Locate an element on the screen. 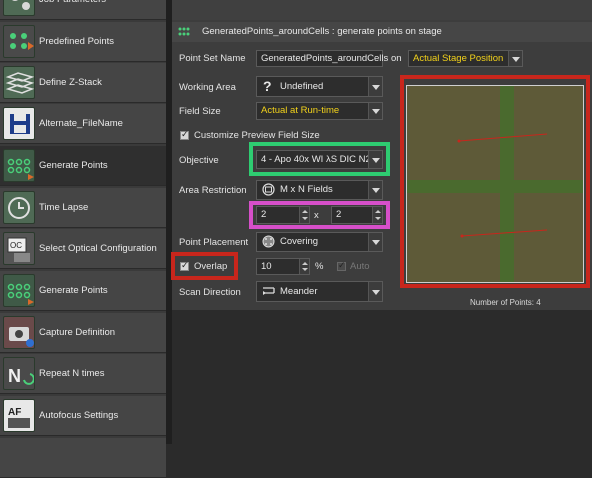 The image size is (592, 478). sidebar-item-label: Generate Points is located at coordinates (73, 165).